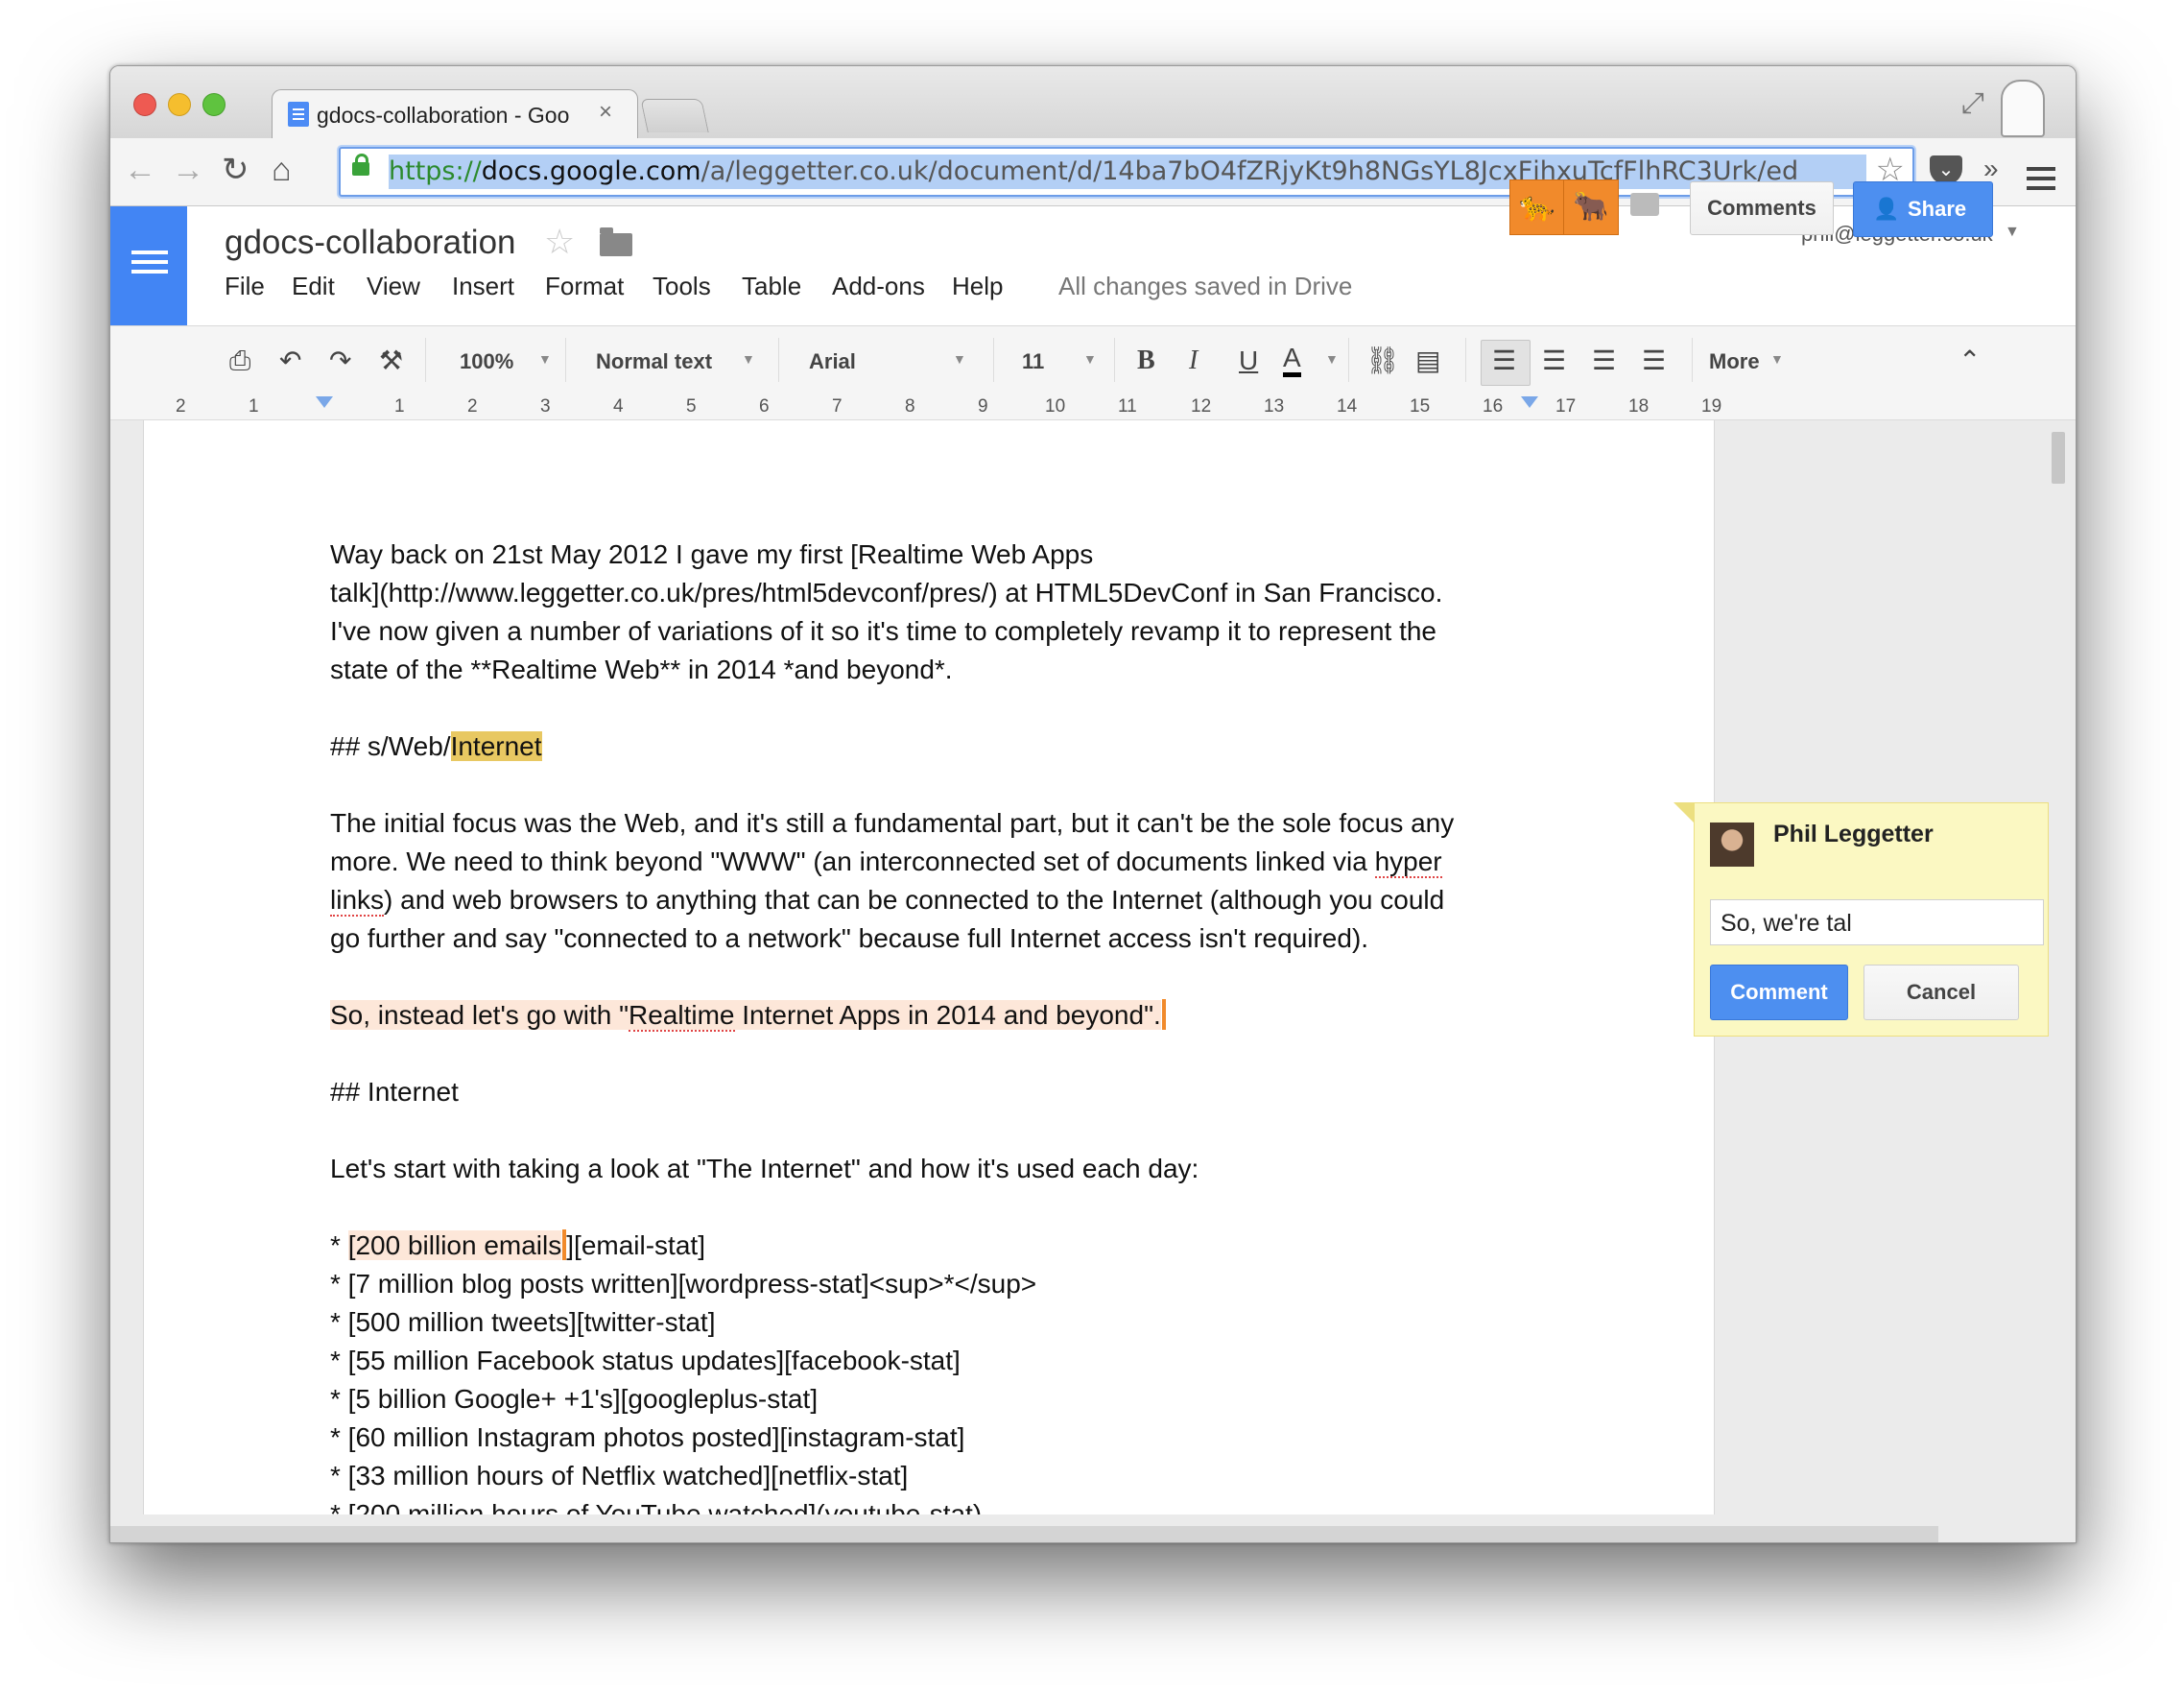 The height and width of the screenshot is (1693, 2184). I want to click on animal-icon: 🐆, so click(1537, 207).